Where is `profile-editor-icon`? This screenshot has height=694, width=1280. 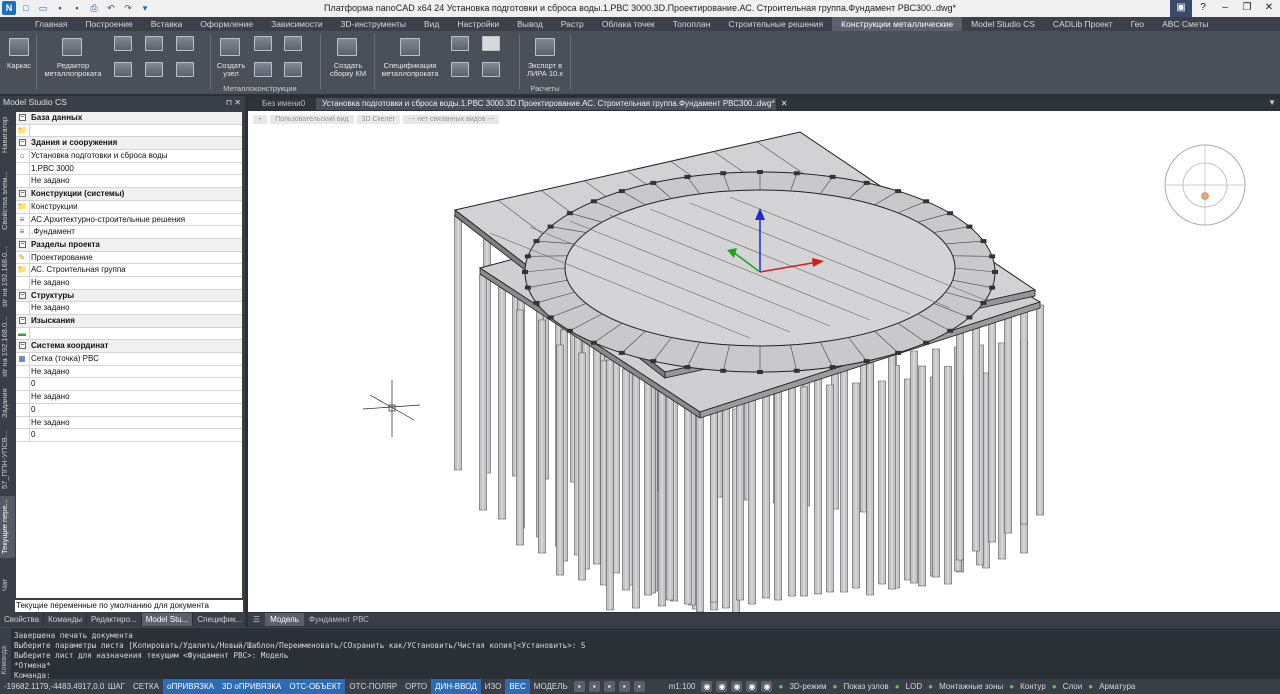 profile-editor-icon is located at coordinates (72, 47).